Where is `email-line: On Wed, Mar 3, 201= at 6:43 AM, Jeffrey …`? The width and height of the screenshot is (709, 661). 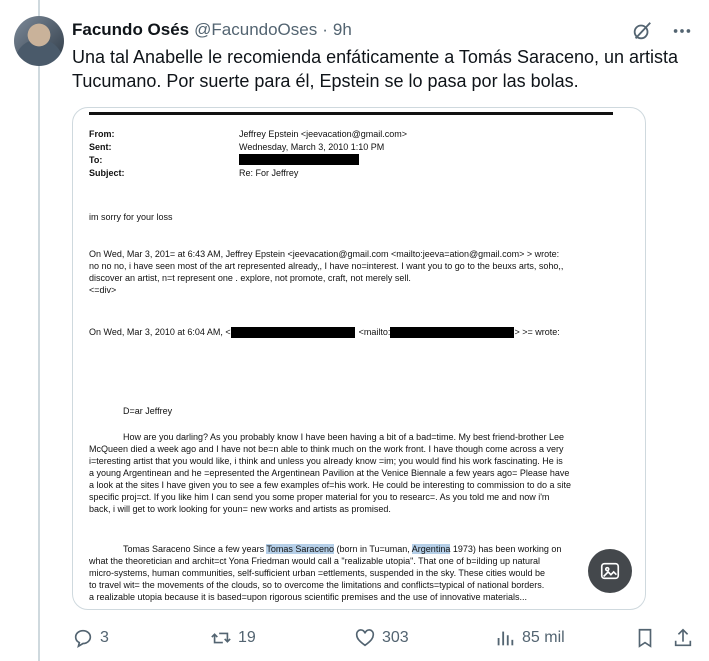
email-line: On Wed, Mar 3, 201= at 6:43 AM, Jeffrey … is located at coordinates (324, 254).